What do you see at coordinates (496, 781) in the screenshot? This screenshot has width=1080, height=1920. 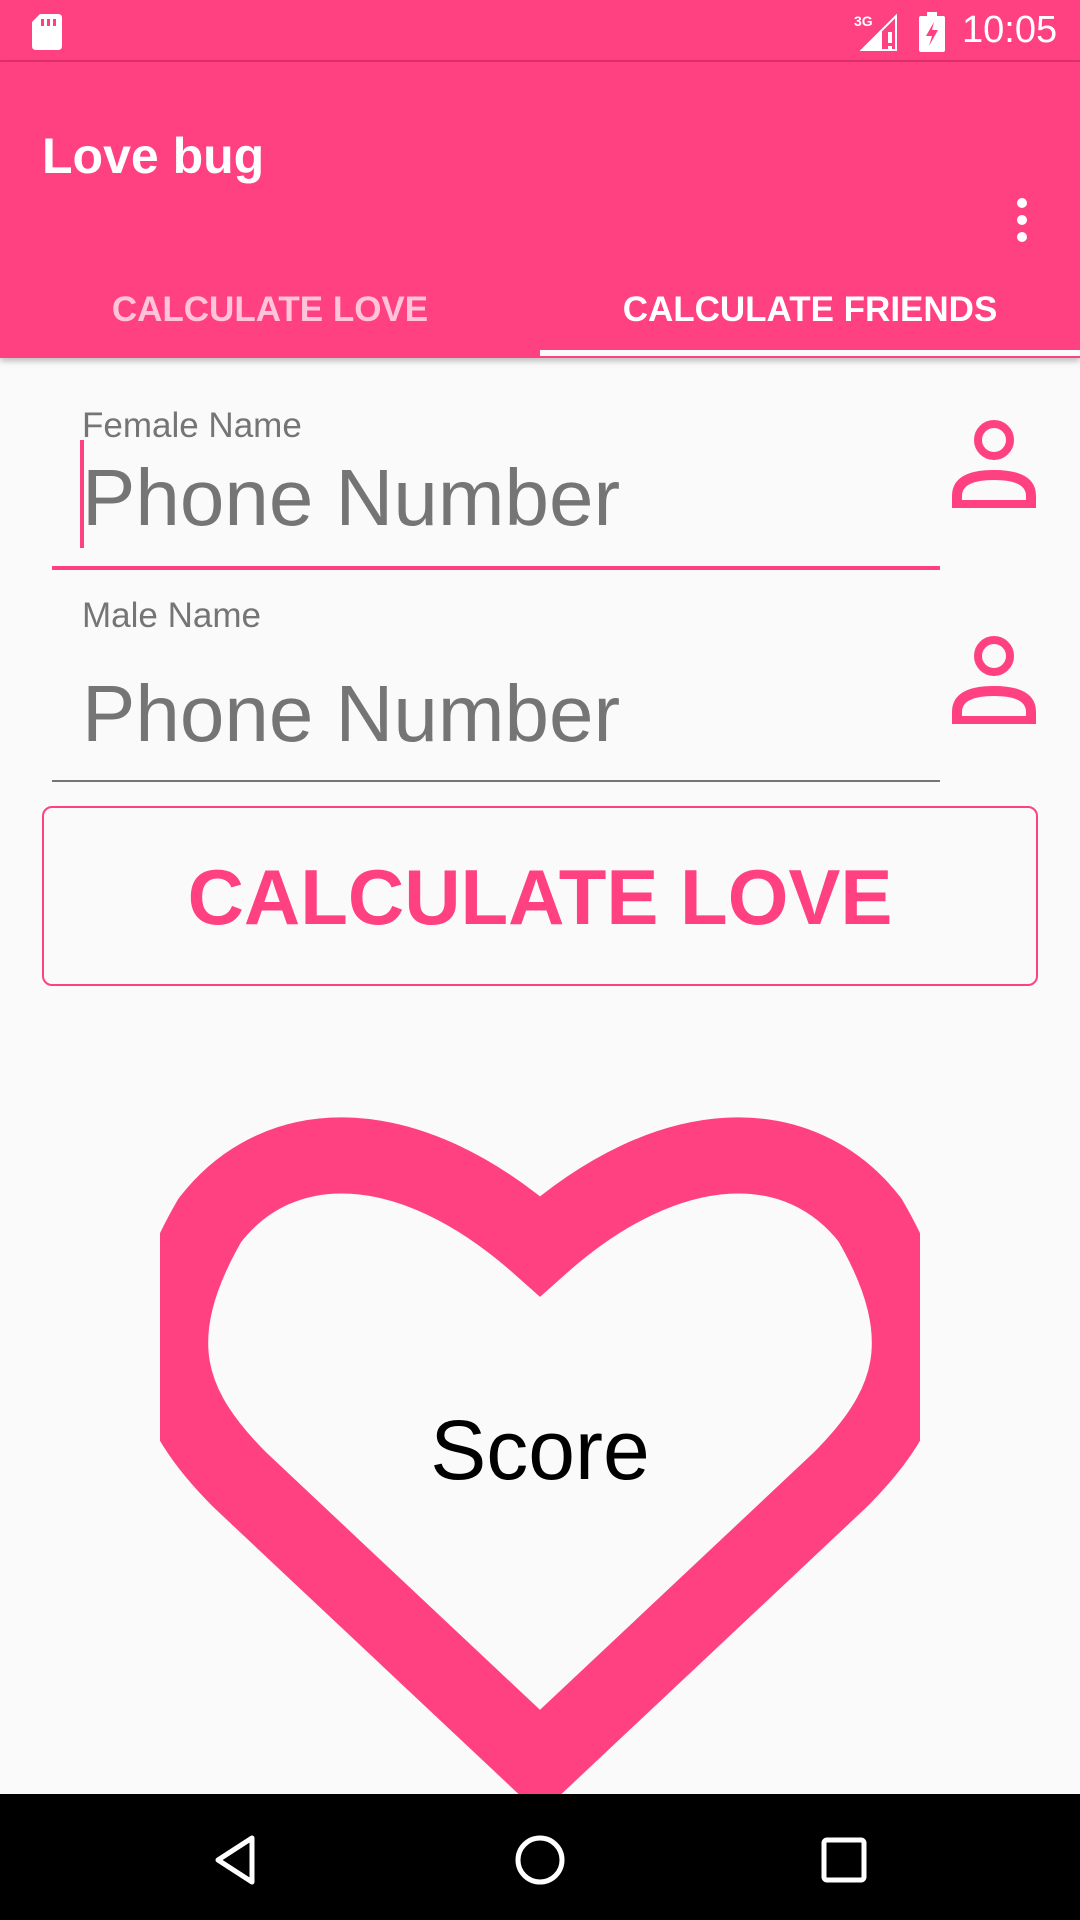 I see `male-input-underline` at bounding box center [496, 781].